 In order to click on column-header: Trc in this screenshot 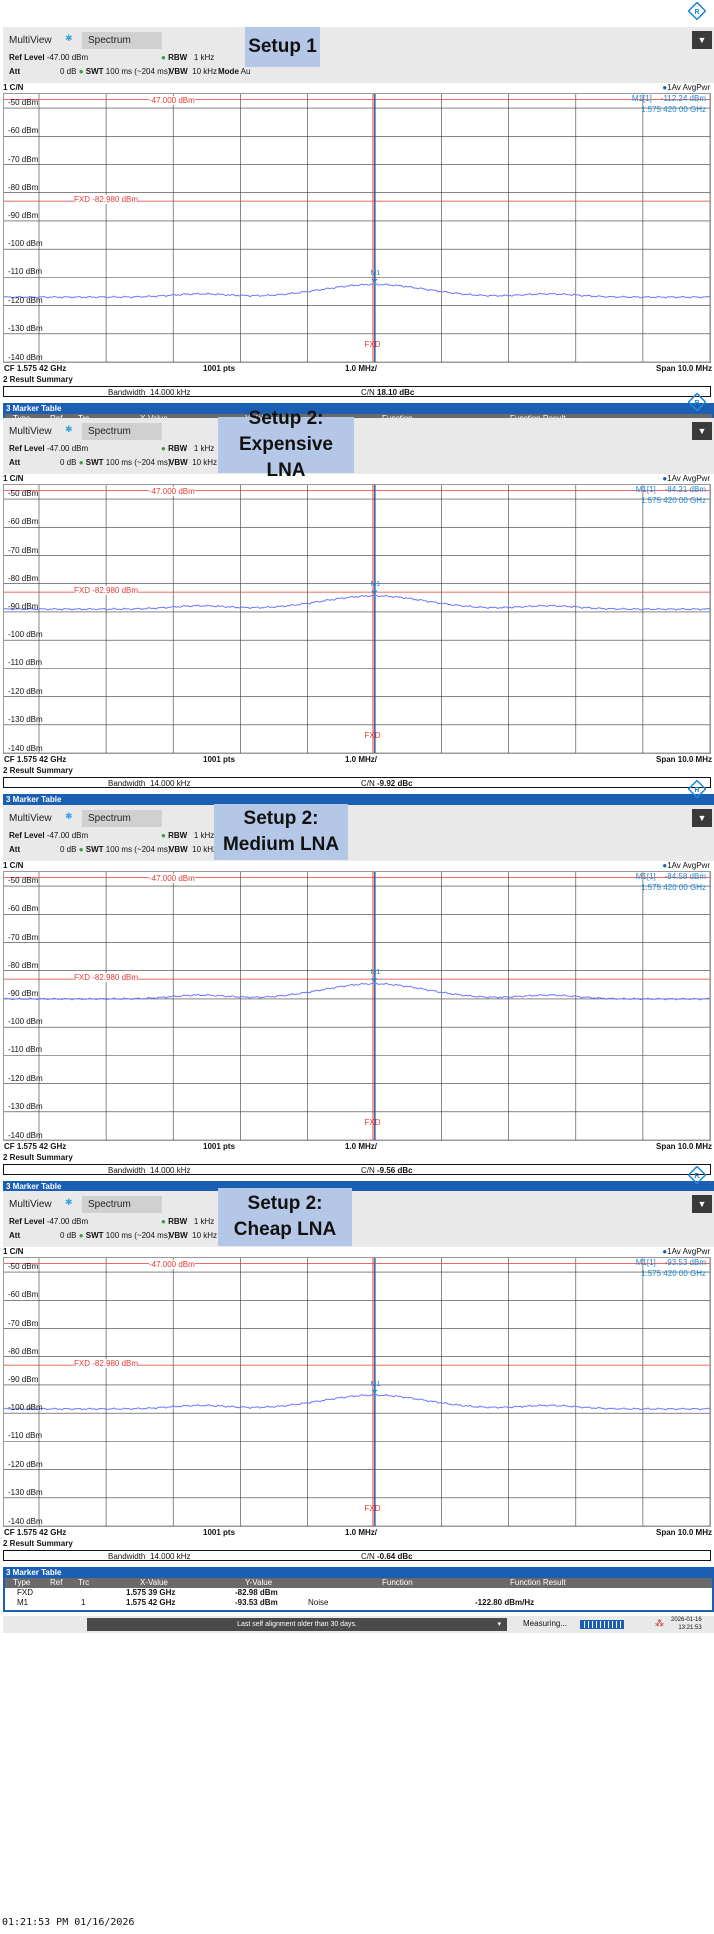, I will do `click(84, 1582)`.